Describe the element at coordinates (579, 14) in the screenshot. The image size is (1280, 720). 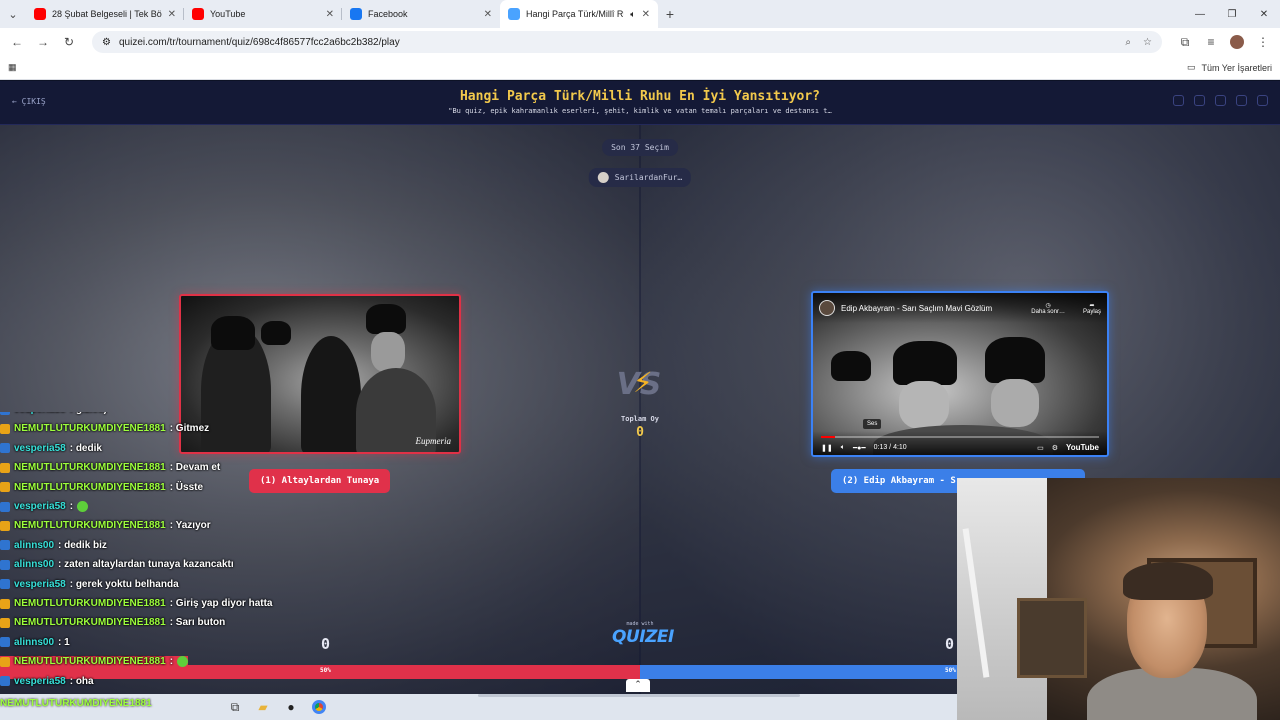
I see `browser-tab: Hangi Parça Türk/Millî Ruhu 🔈︎ ✕` at that location.